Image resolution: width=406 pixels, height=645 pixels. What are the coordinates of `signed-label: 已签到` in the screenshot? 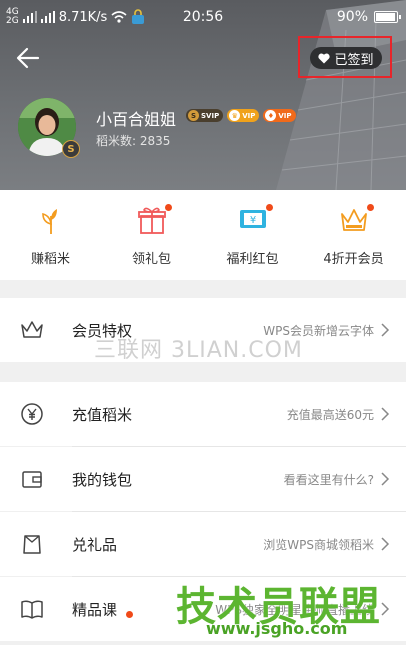 It's located at (354, 60).